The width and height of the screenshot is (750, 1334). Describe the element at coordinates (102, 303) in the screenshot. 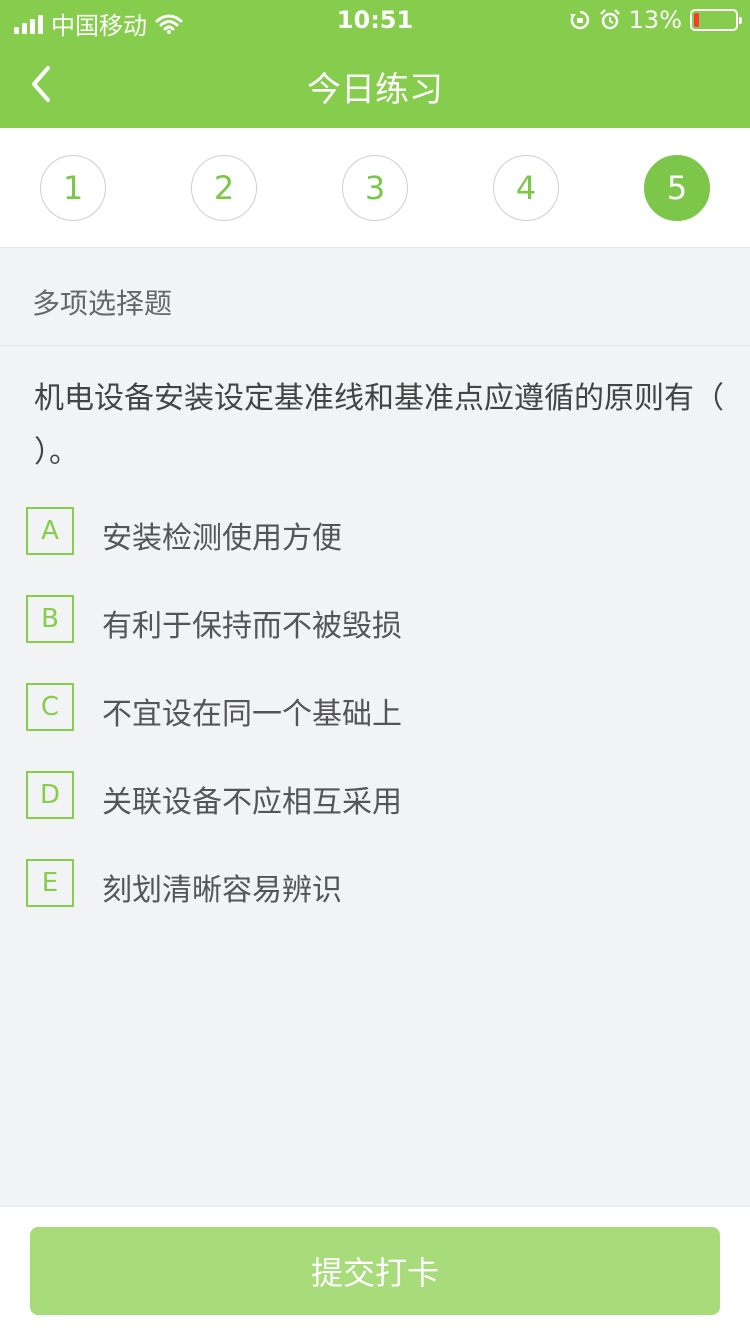

I see `question-type-label: 多项选择题` at that location.